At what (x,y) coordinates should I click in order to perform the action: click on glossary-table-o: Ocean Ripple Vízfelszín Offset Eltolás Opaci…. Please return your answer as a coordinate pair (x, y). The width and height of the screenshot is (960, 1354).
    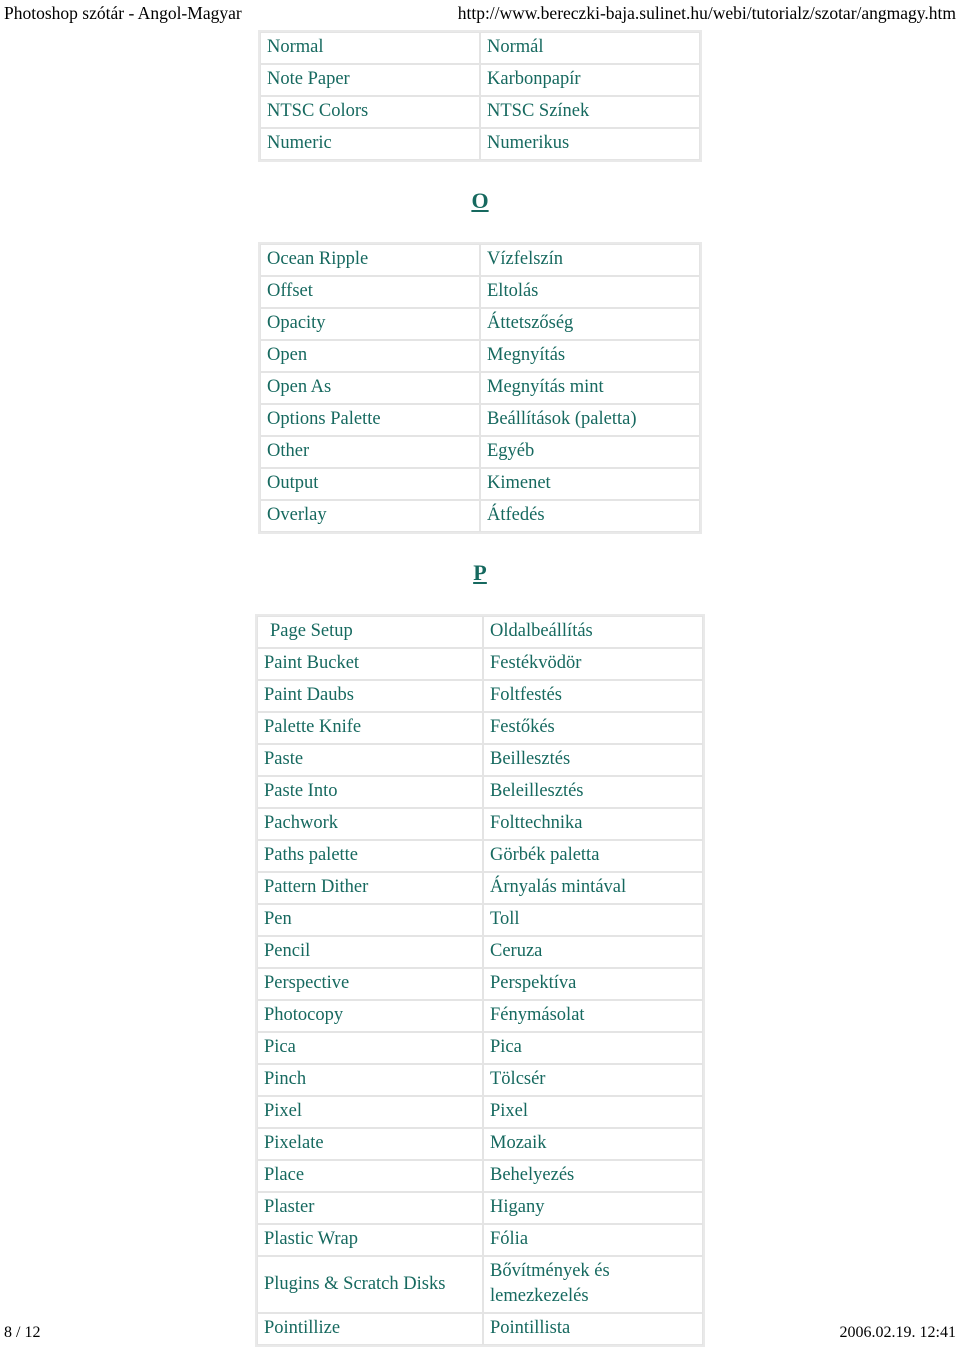
    Looking at the image, I should click on (480, 388).